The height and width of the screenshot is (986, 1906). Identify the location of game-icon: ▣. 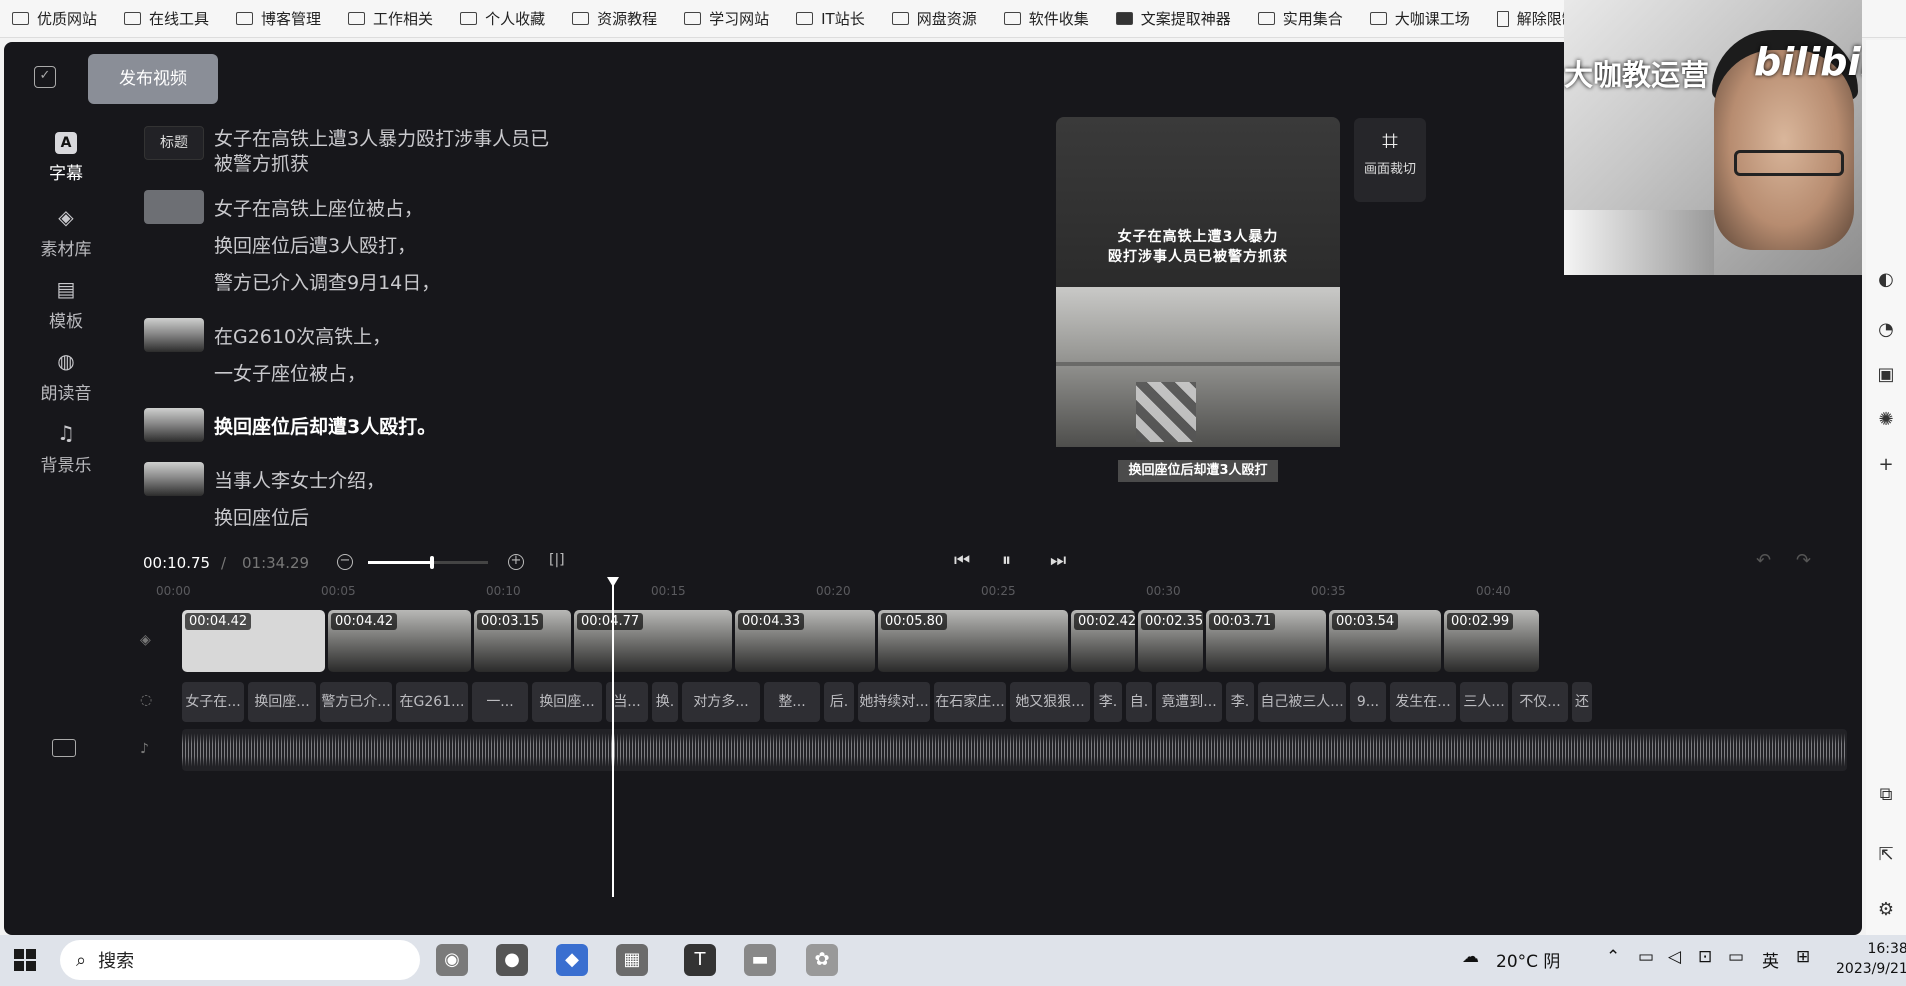
(1886, 375).